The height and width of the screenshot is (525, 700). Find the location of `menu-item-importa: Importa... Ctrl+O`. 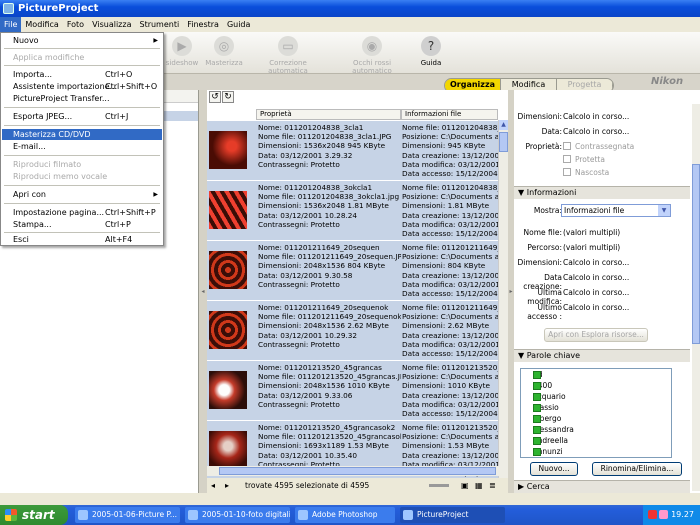

menu-item-importa: Importa... Ctrl+O is located at coordinates (82, 74).